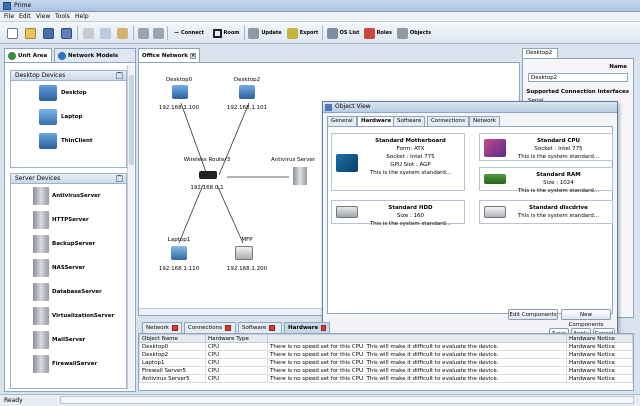  What do you see at coordinates (68, 268) in the screenshot?
I see `palette-item-nas-server: NASServer` at bounding box center [68, 268].